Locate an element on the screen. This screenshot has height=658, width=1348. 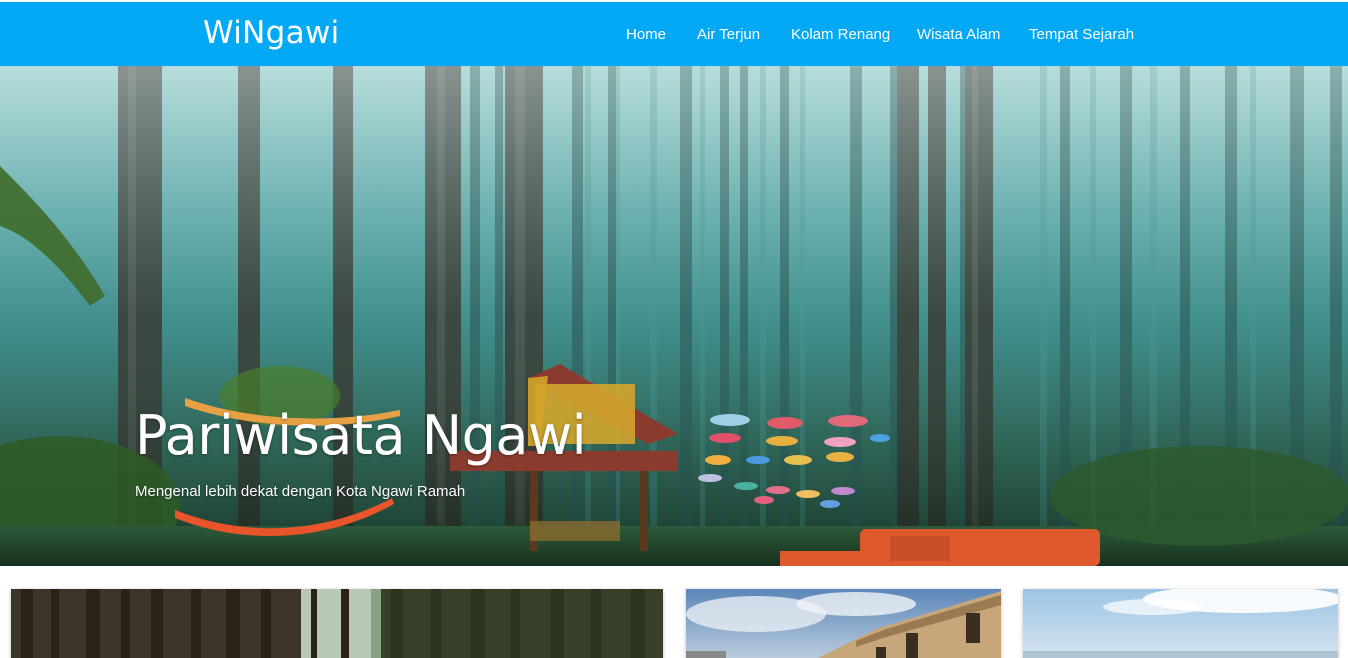
nav-link-air-terjun: Air Terjun is located at coordinates (728, 34).